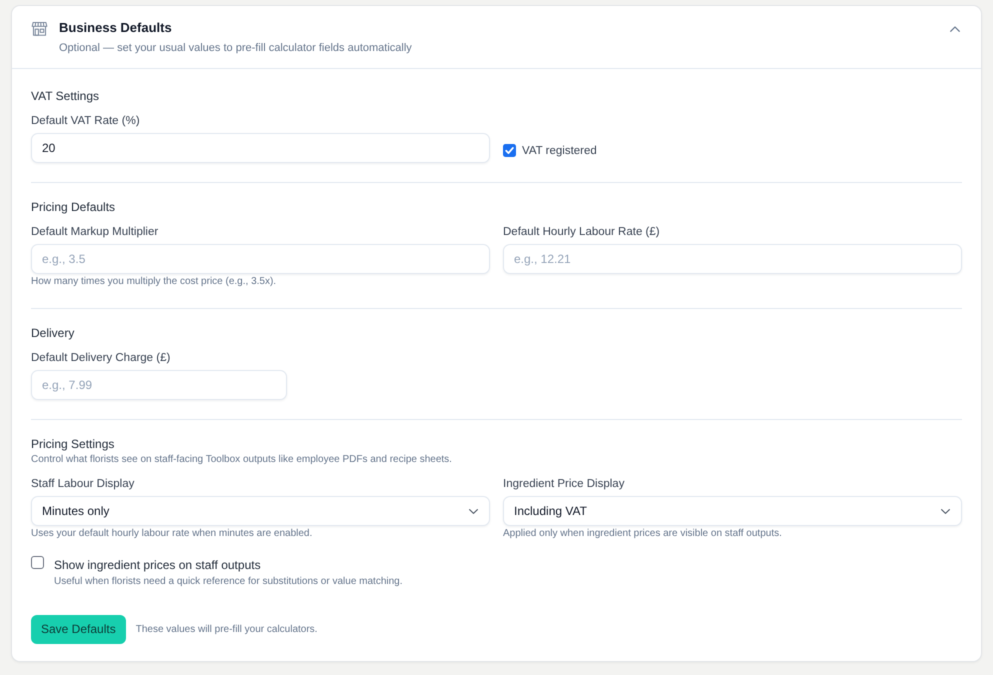  I want to click on field-label: Staff Labour Display, so click(82, 484).